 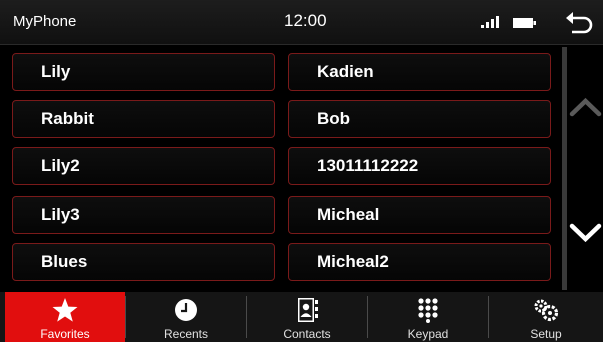 What do you see at coordinates (186, 334) in the screenshot?
I see `tab-label: Recents` at bounding box center [186, 334].